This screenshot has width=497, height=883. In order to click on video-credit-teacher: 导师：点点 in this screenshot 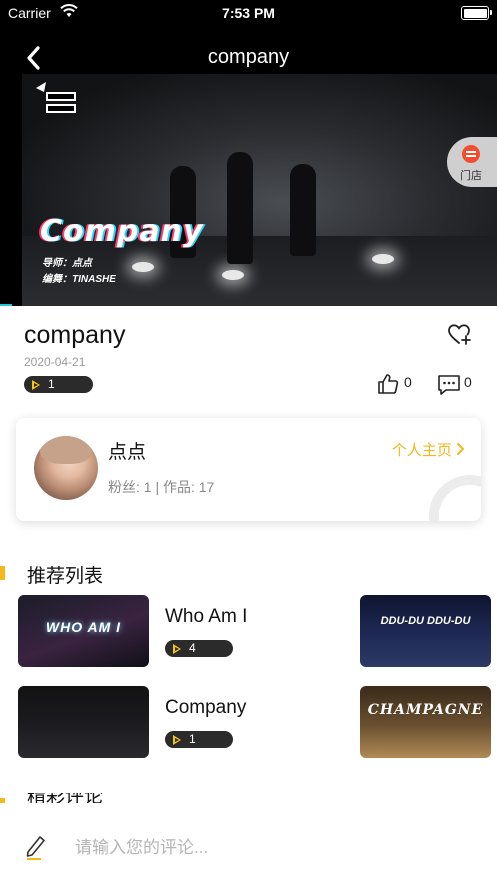, I will do `click(67, 263)`.